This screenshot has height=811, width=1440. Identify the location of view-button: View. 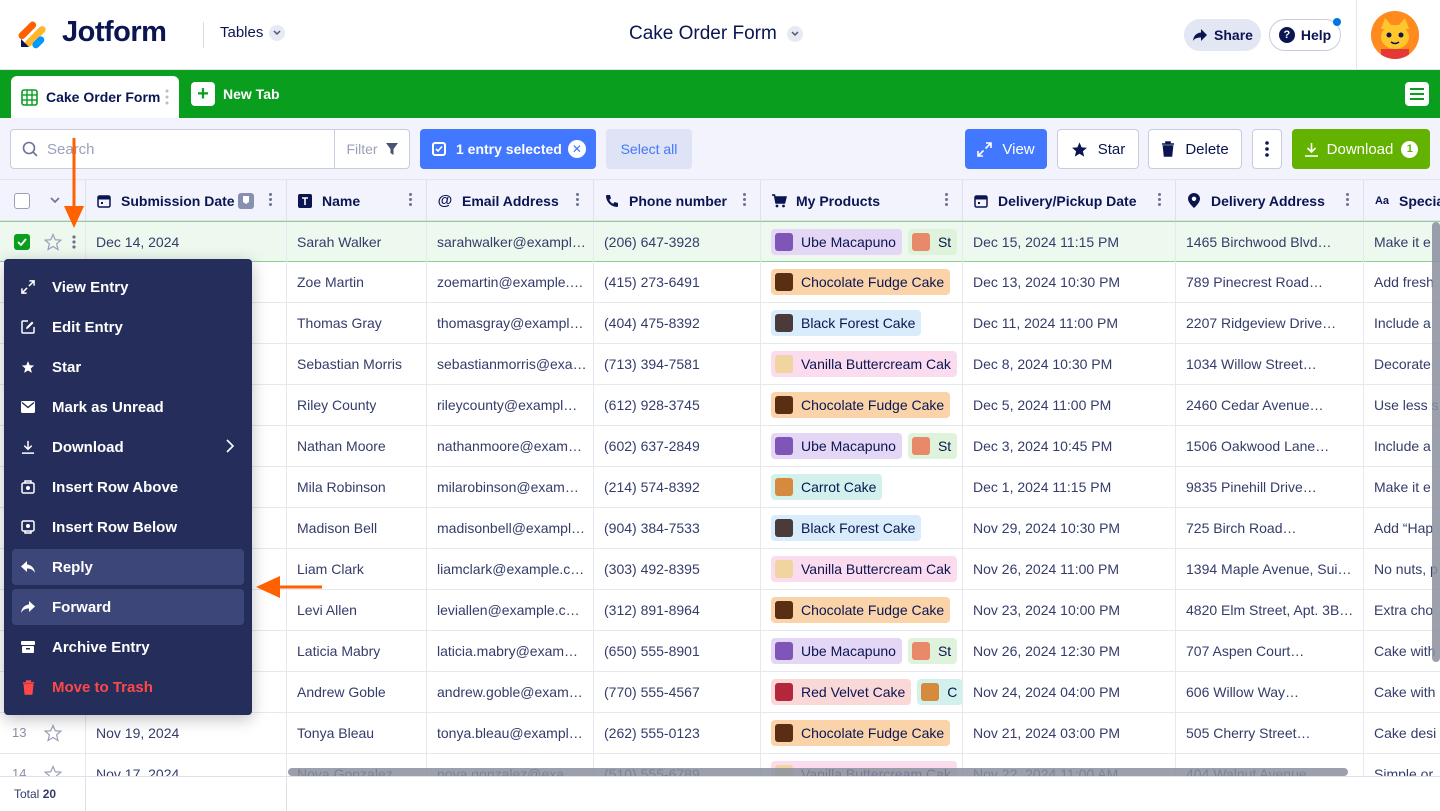
(1006, 149).